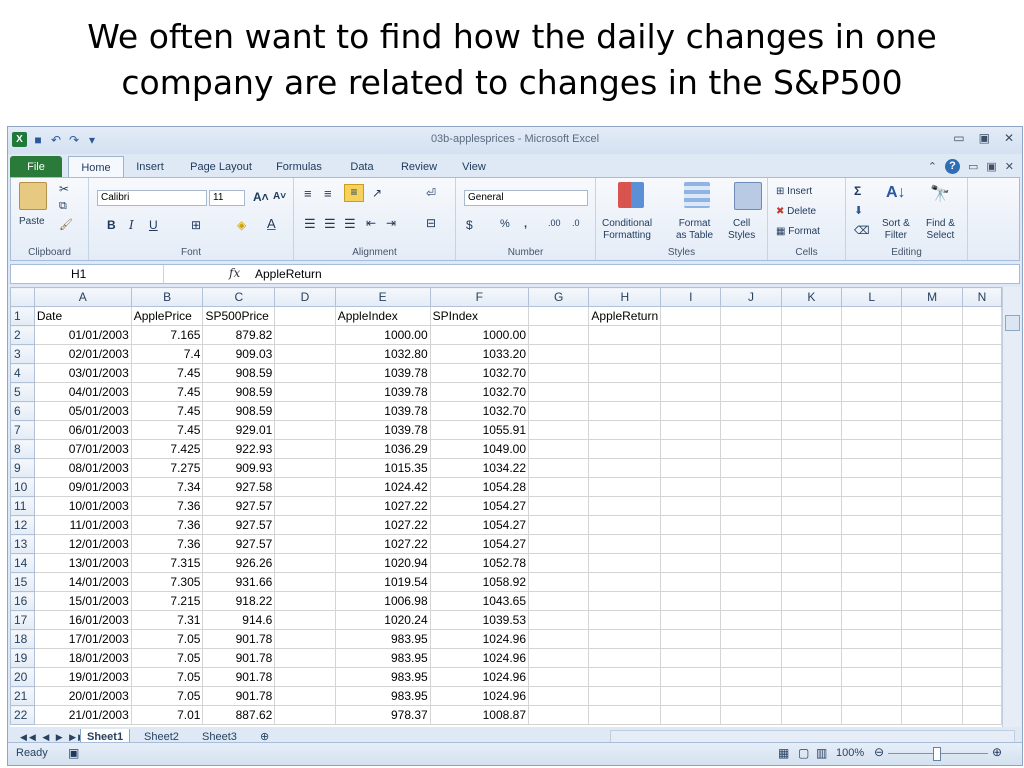  I want to click on conditional-formatting-button: Conditional Formatting, so click(627, 230).